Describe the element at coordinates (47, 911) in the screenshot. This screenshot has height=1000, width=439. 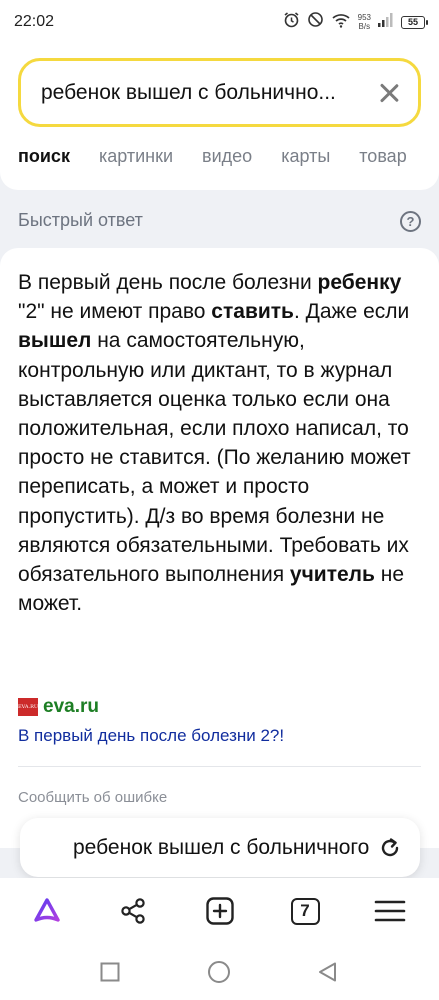
I see `alice-icon` at that location.